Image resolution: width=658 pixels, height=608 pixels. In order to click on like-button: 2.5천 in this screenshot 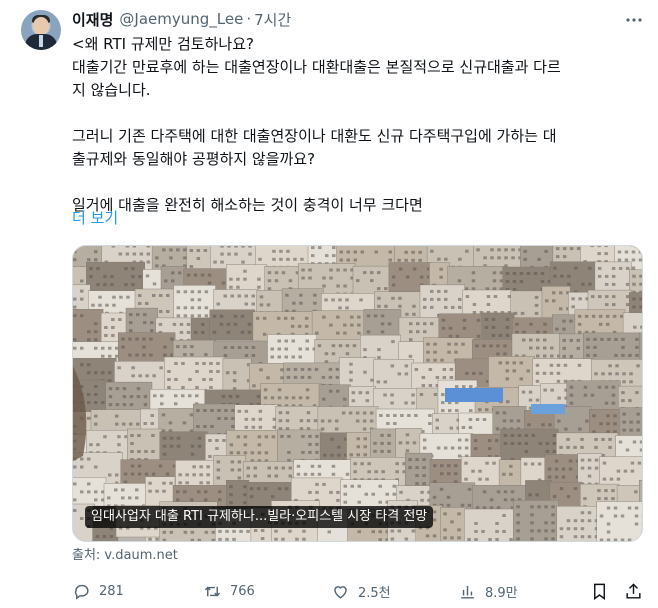, I will do `click(361, 591)`.